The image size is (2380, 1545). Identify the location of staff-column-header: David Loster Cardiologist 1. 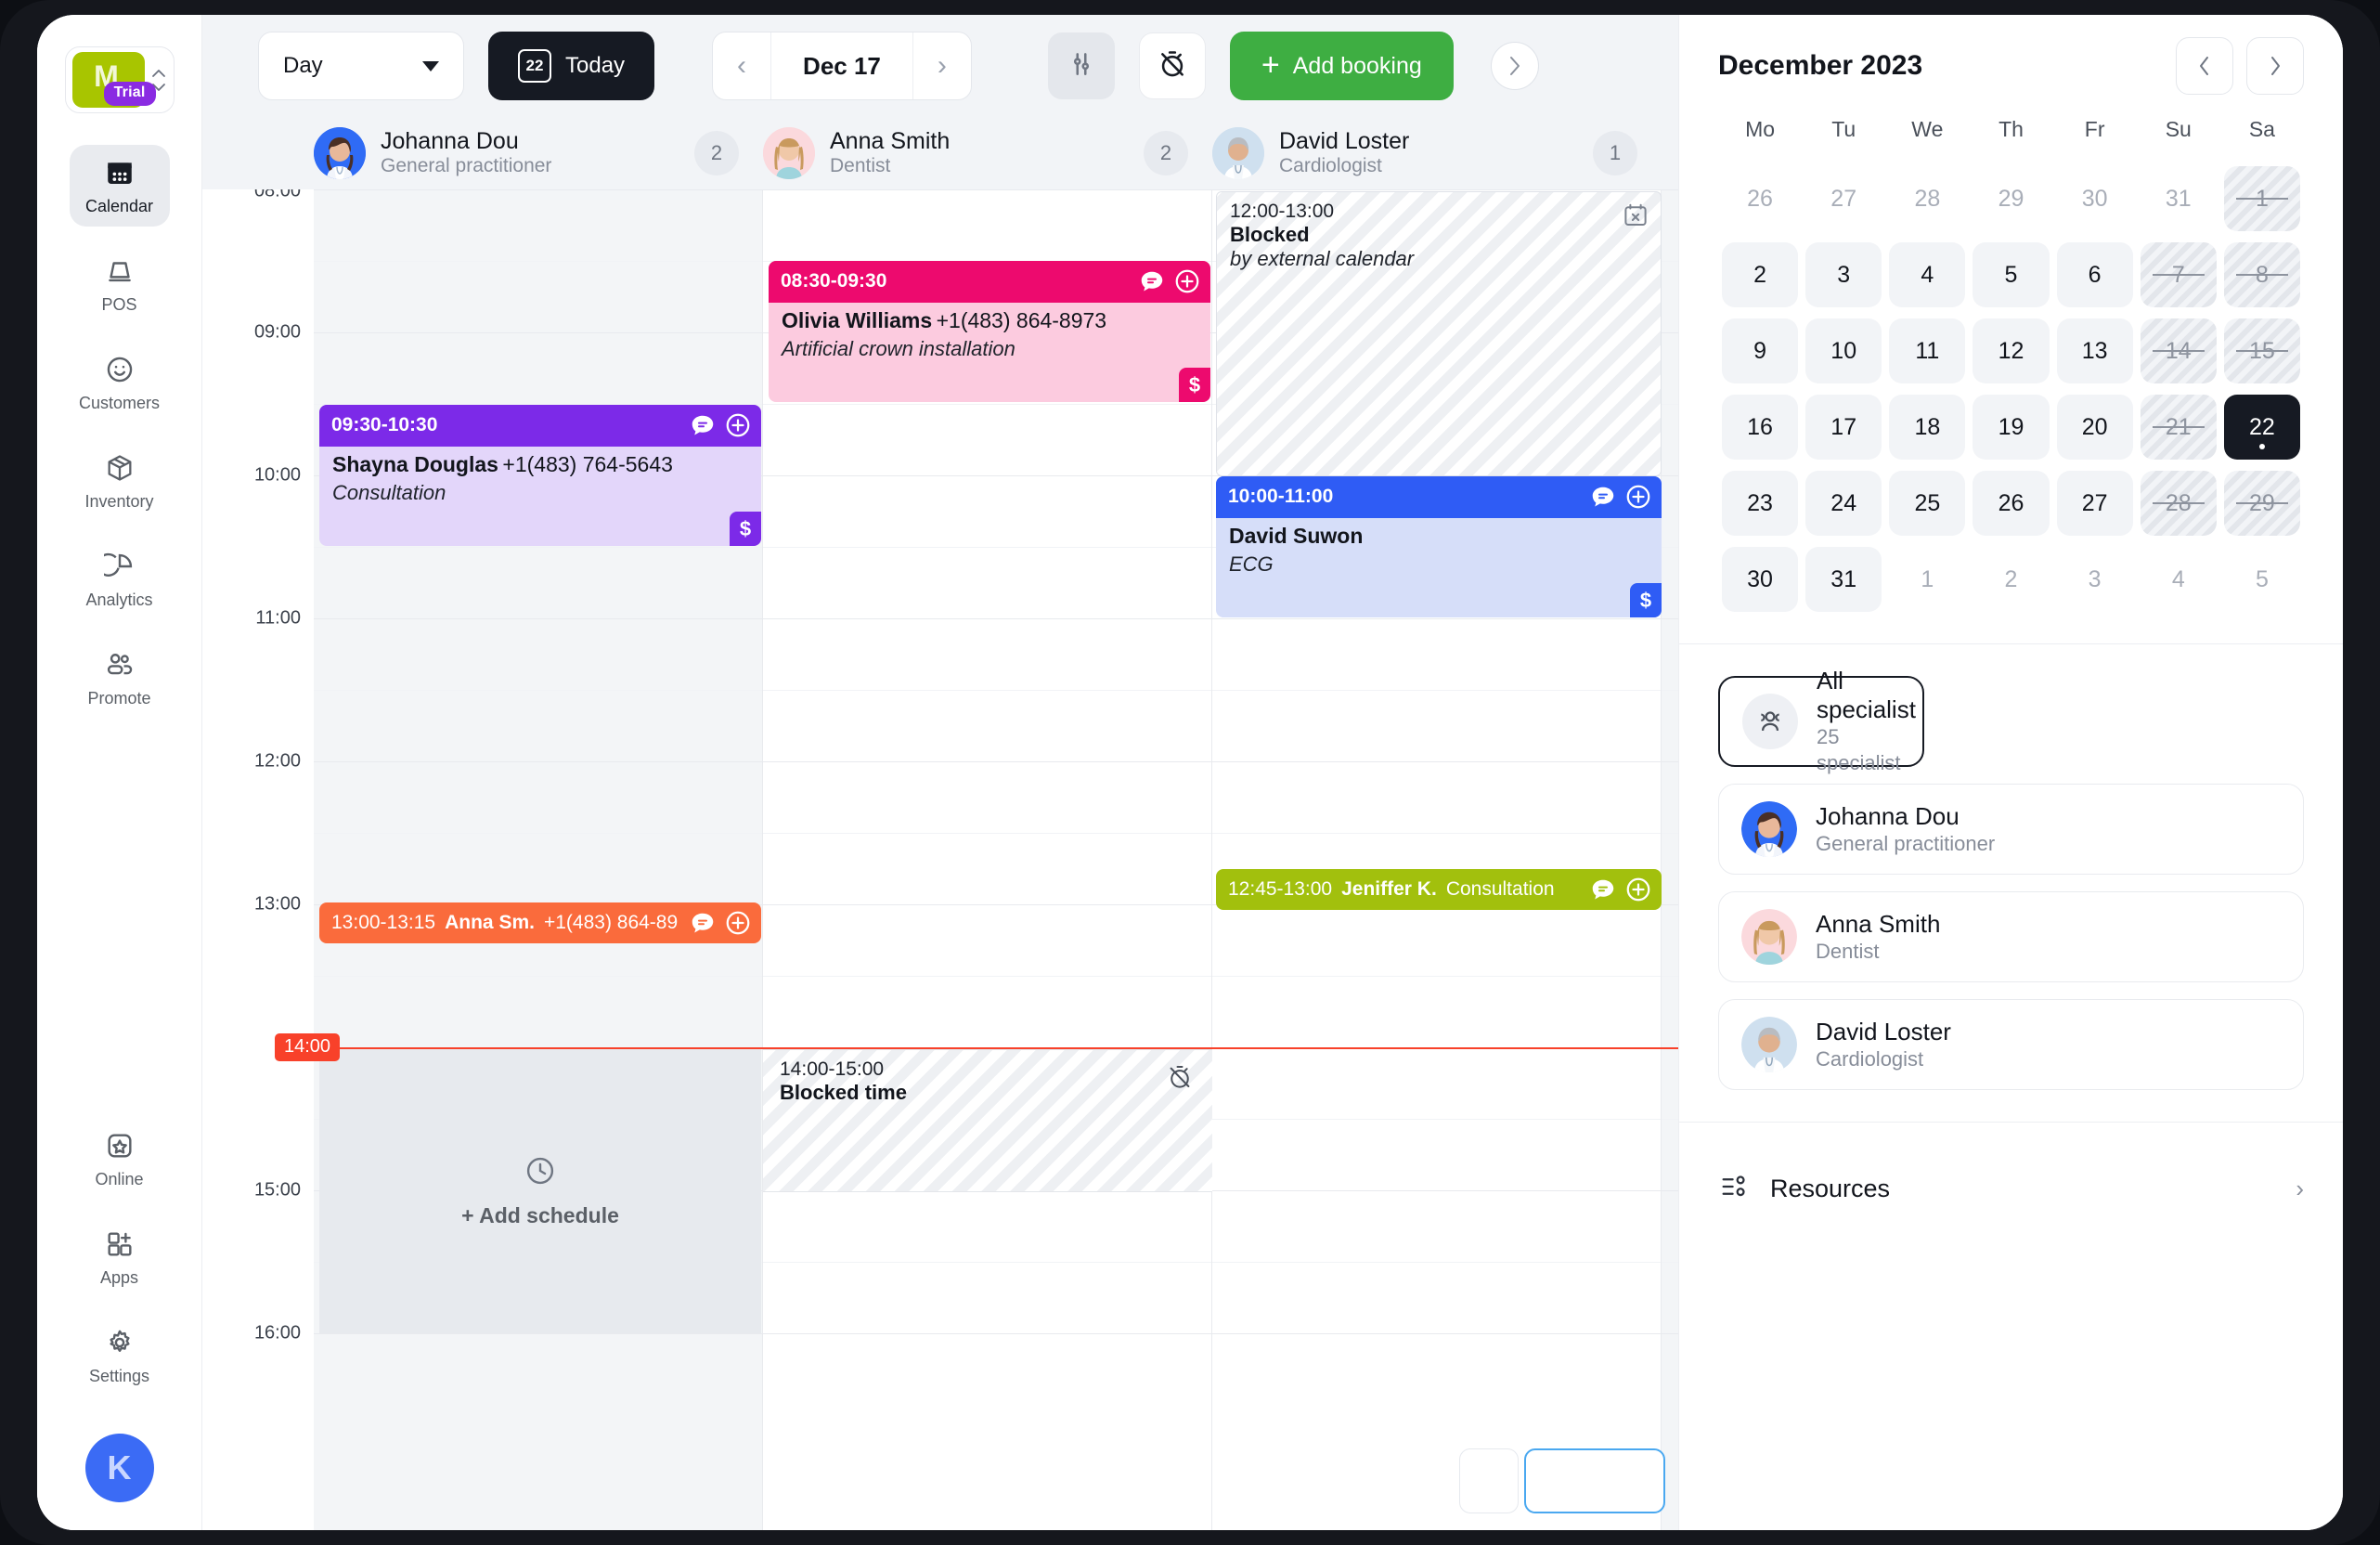
(1437, 153).